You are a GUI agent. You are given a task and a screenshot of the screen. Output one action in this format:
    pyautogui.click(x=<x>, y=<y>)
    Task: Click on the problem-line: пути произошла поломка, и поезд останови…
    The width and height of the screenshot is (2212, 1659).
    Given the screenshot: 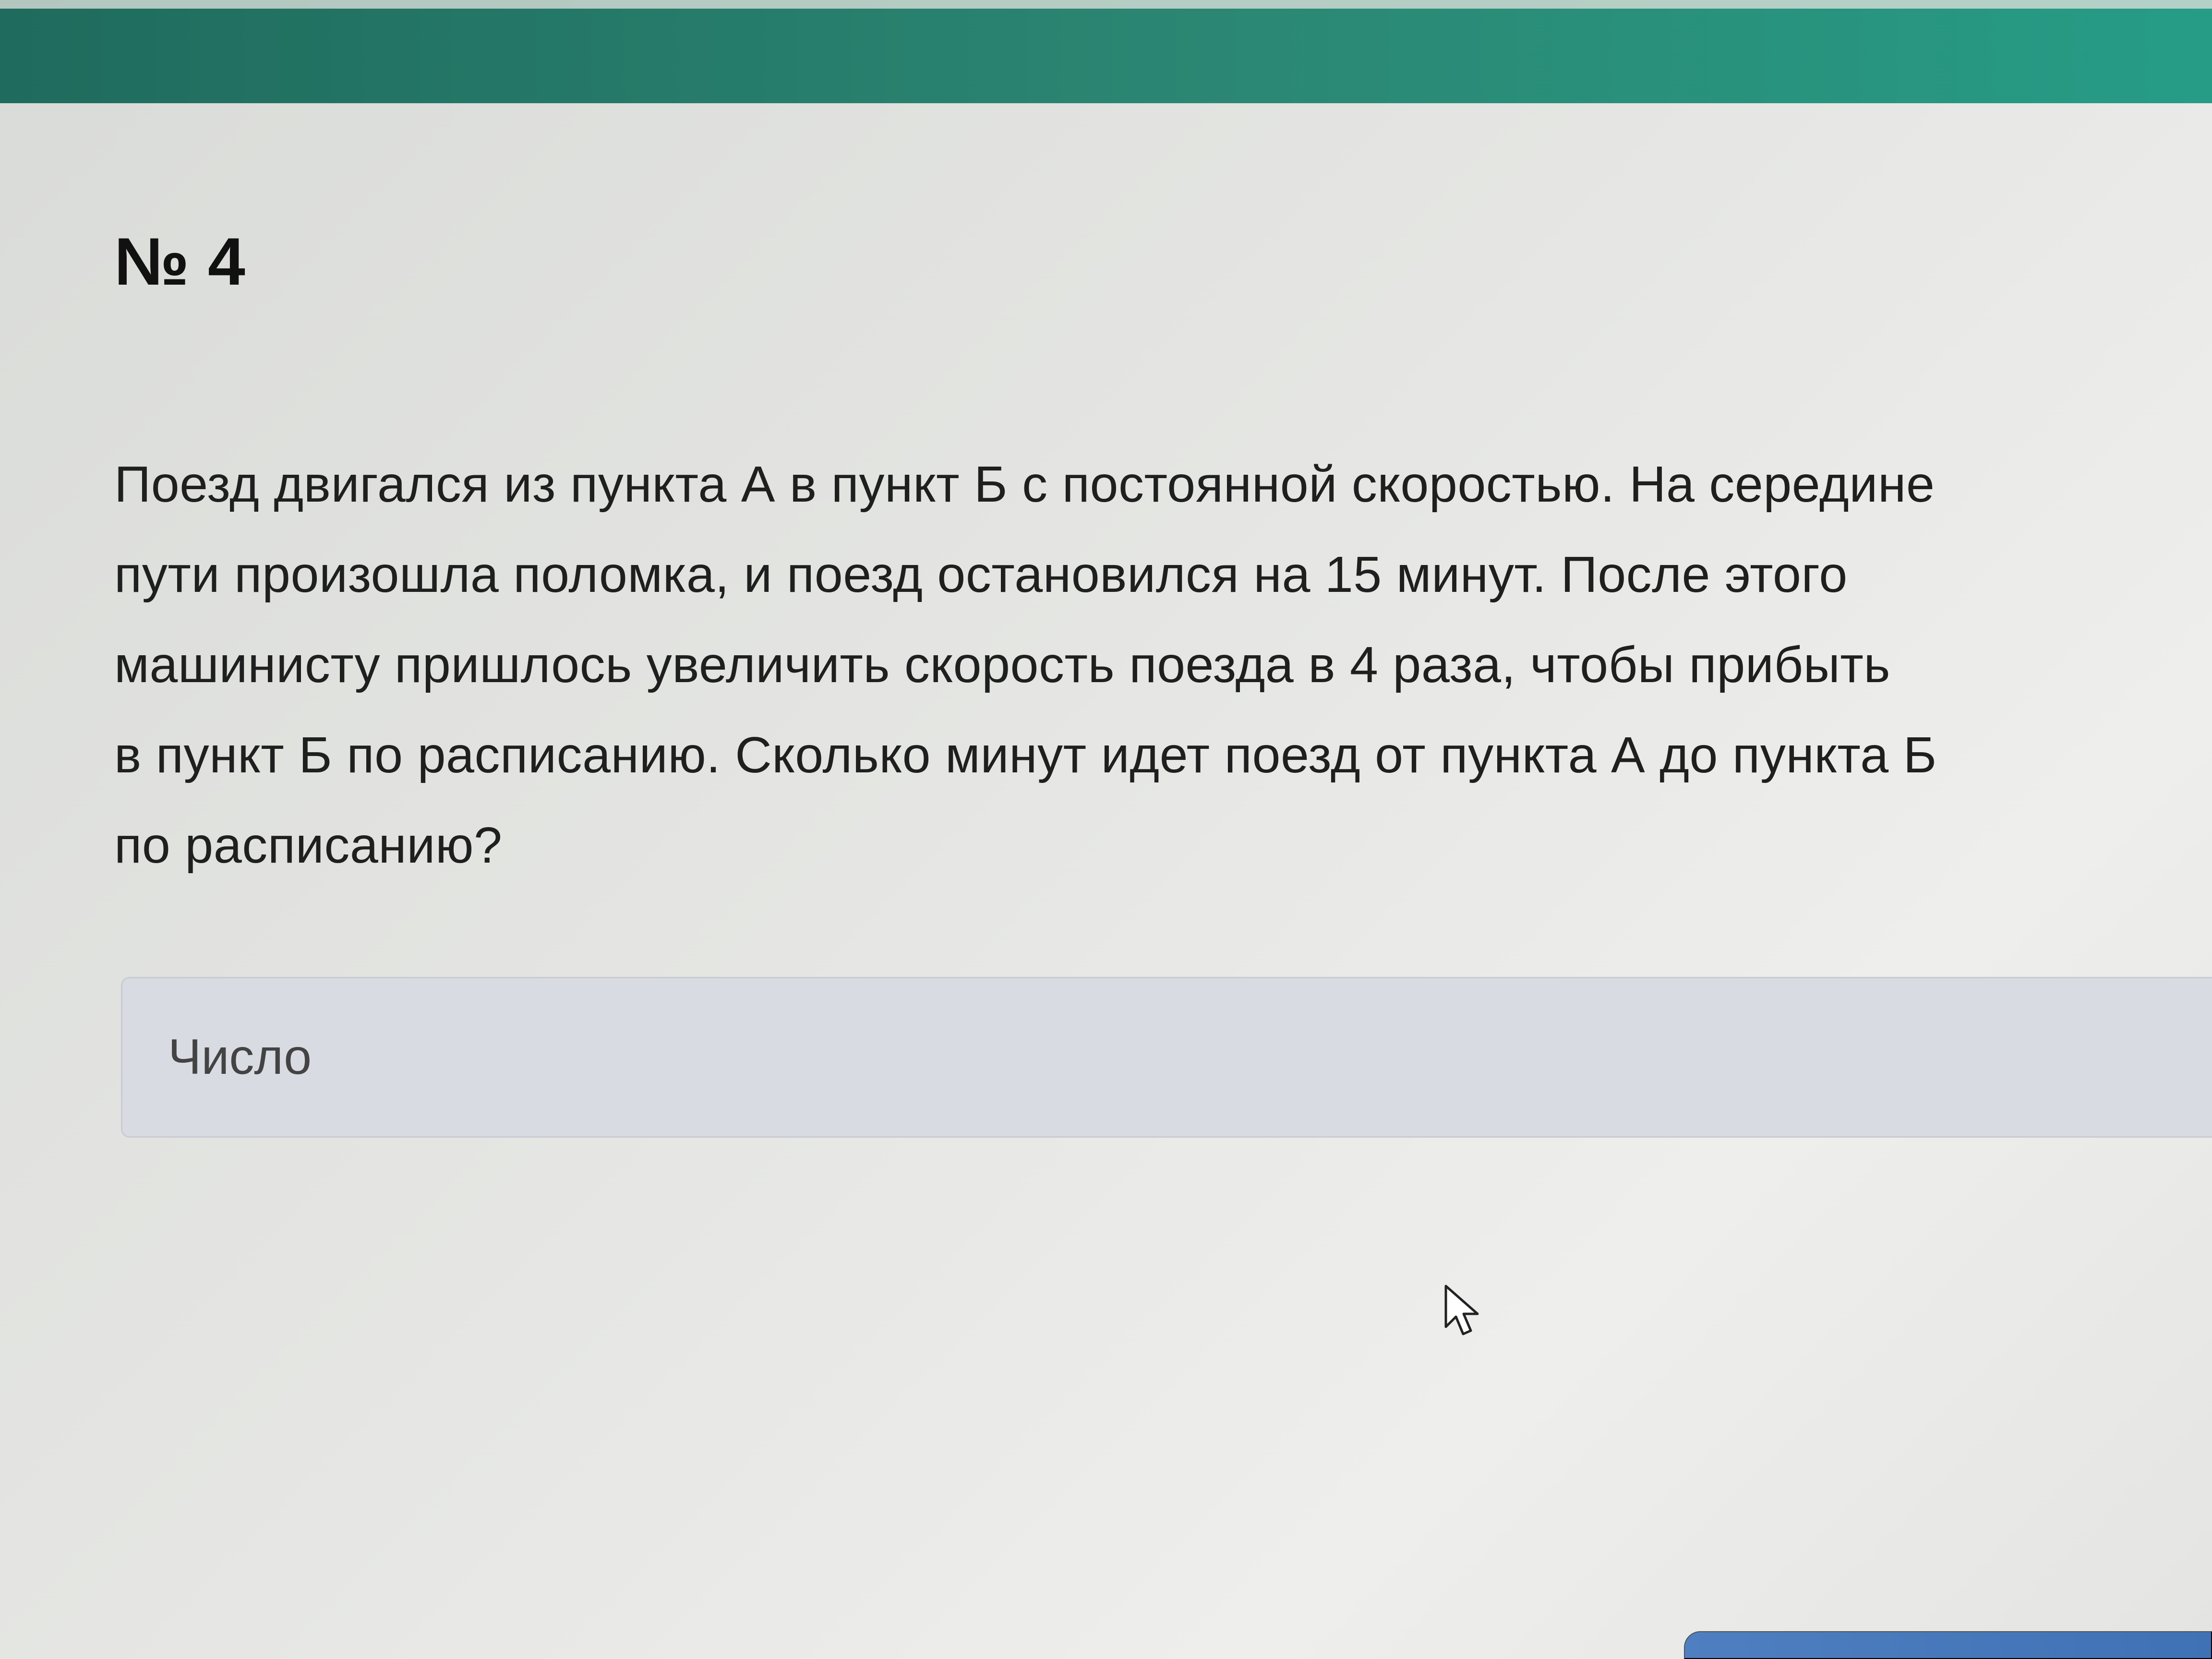 What is the action you would take?
    pyautogui.click(x=981, y=575)
    